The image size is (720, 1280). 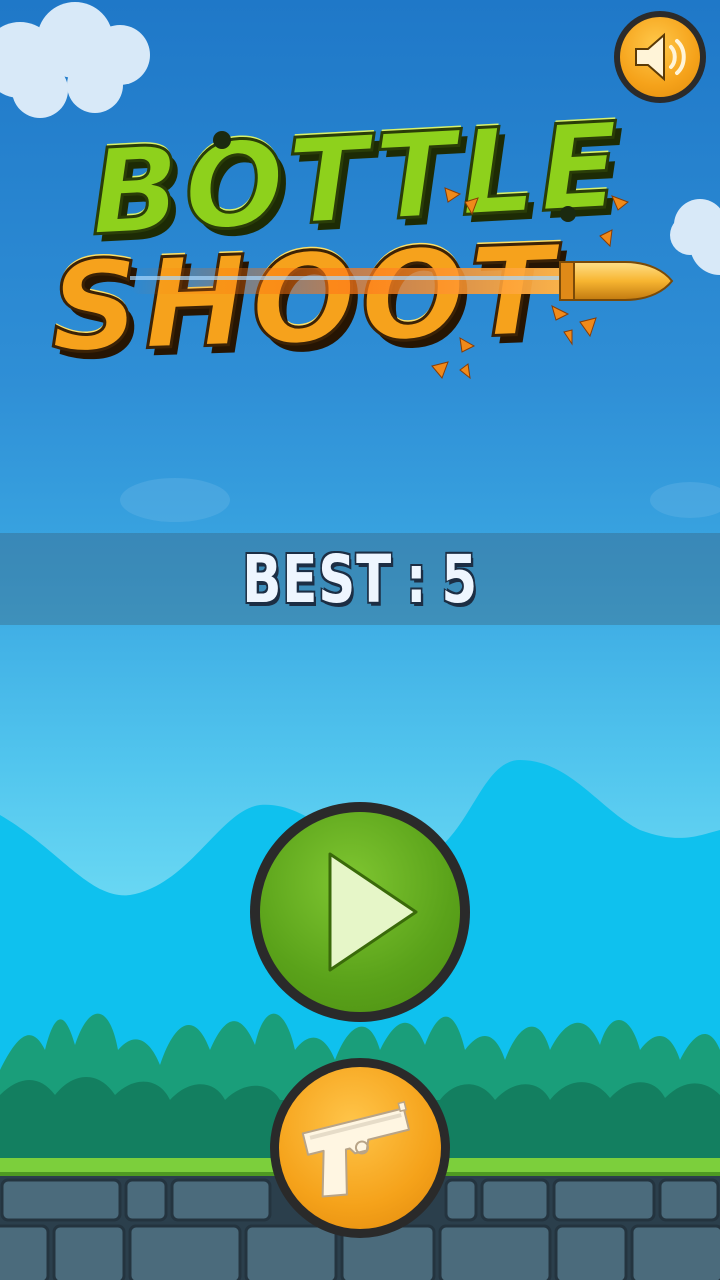 I want to click on best-score-banner: BEST:5, so click(x=360, y=579).